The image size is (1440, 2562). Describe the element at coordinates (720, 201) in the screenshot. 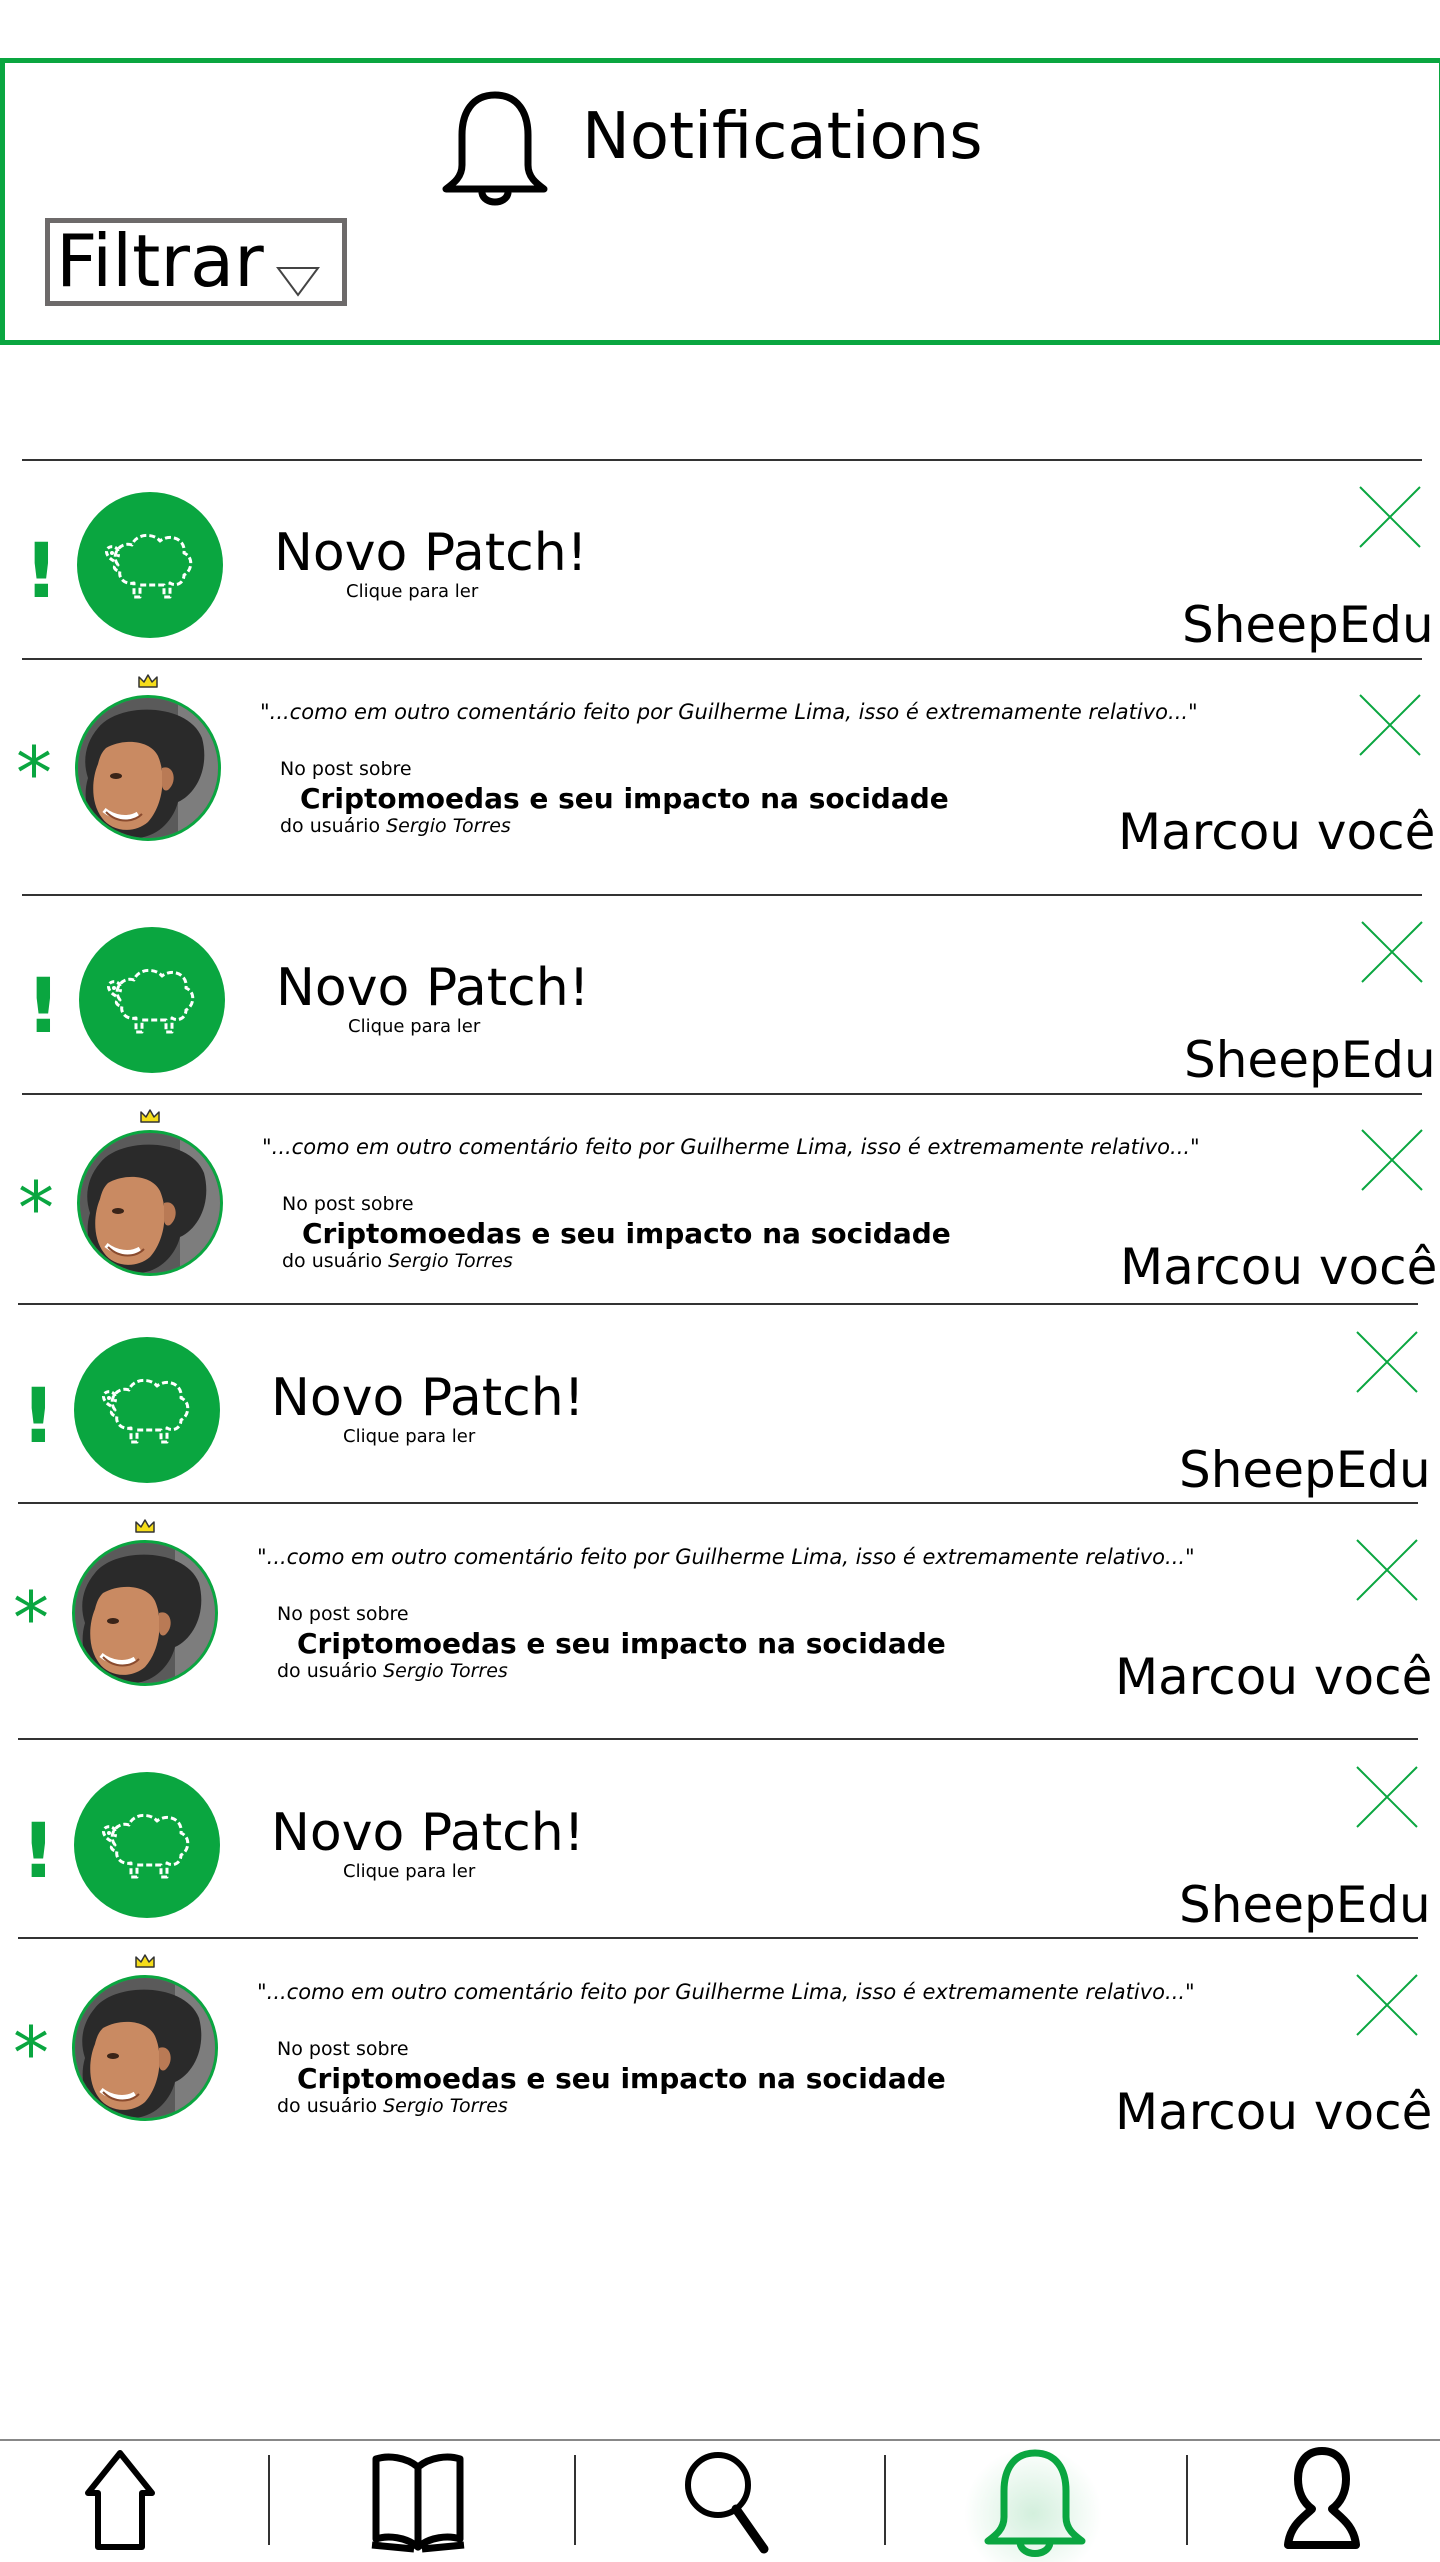

I see `notifications-header: Notifications Filtrar` at that location.